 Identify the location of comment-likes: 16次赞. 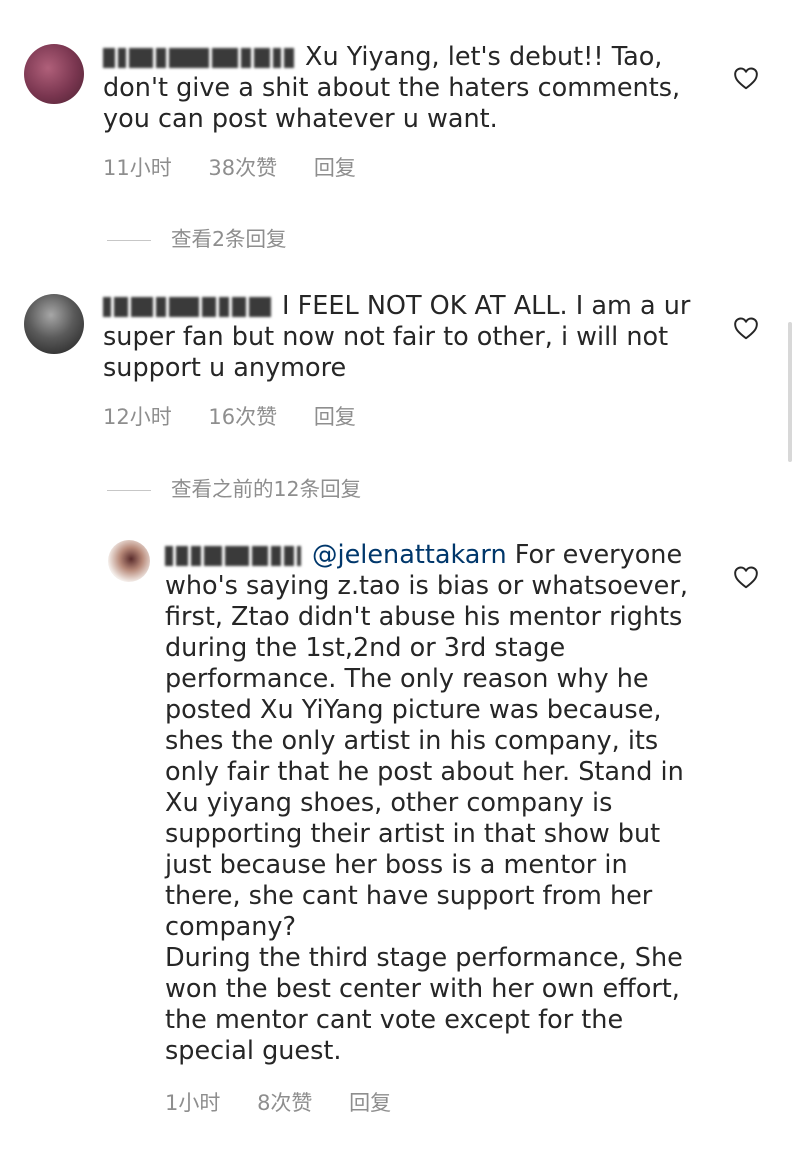
(242, 416).